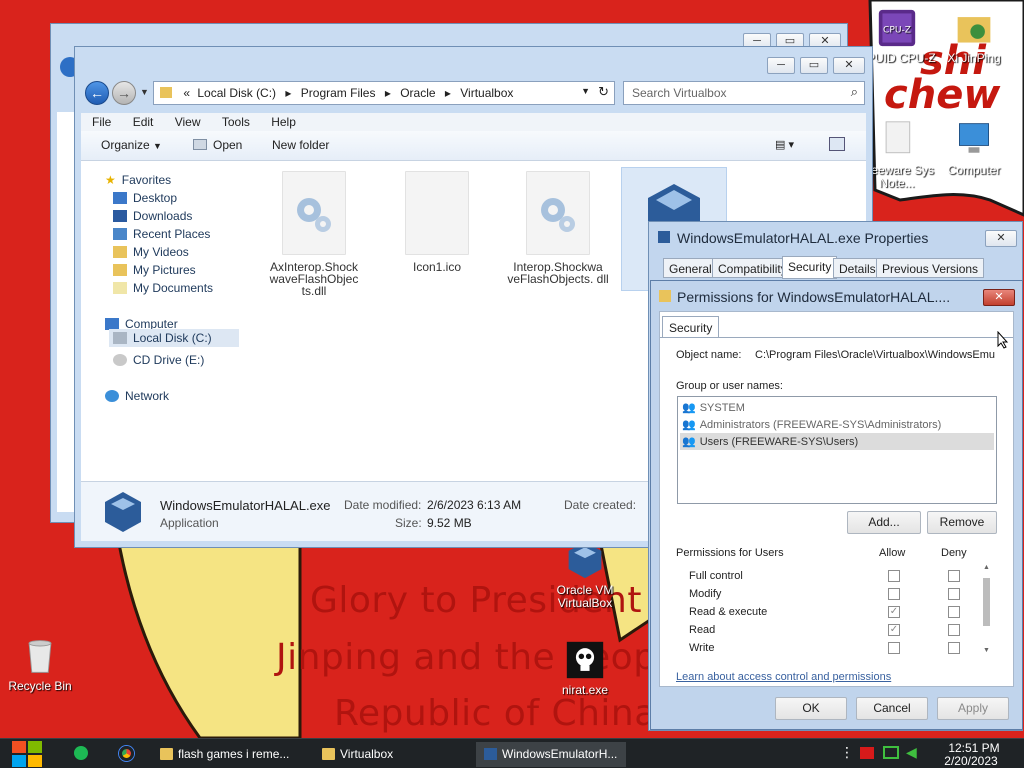 This screenshot has height=768, width=1024. What do you see at coordinates (974, 36) in the screenshot?
I see `desktop-icon-xi-jinping: Xi JinPing` at bounding box center [974, 36].